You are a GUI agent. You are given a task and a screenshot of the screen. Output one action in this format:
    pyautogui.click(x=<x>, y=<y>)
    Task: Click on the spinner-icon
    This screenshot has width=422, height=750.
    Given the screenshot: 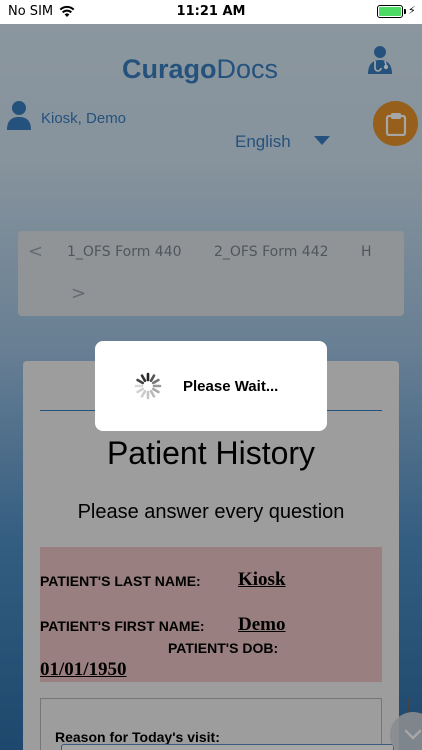 What is the action you would take?
    pyautogui.click(x=148, y=386)
    